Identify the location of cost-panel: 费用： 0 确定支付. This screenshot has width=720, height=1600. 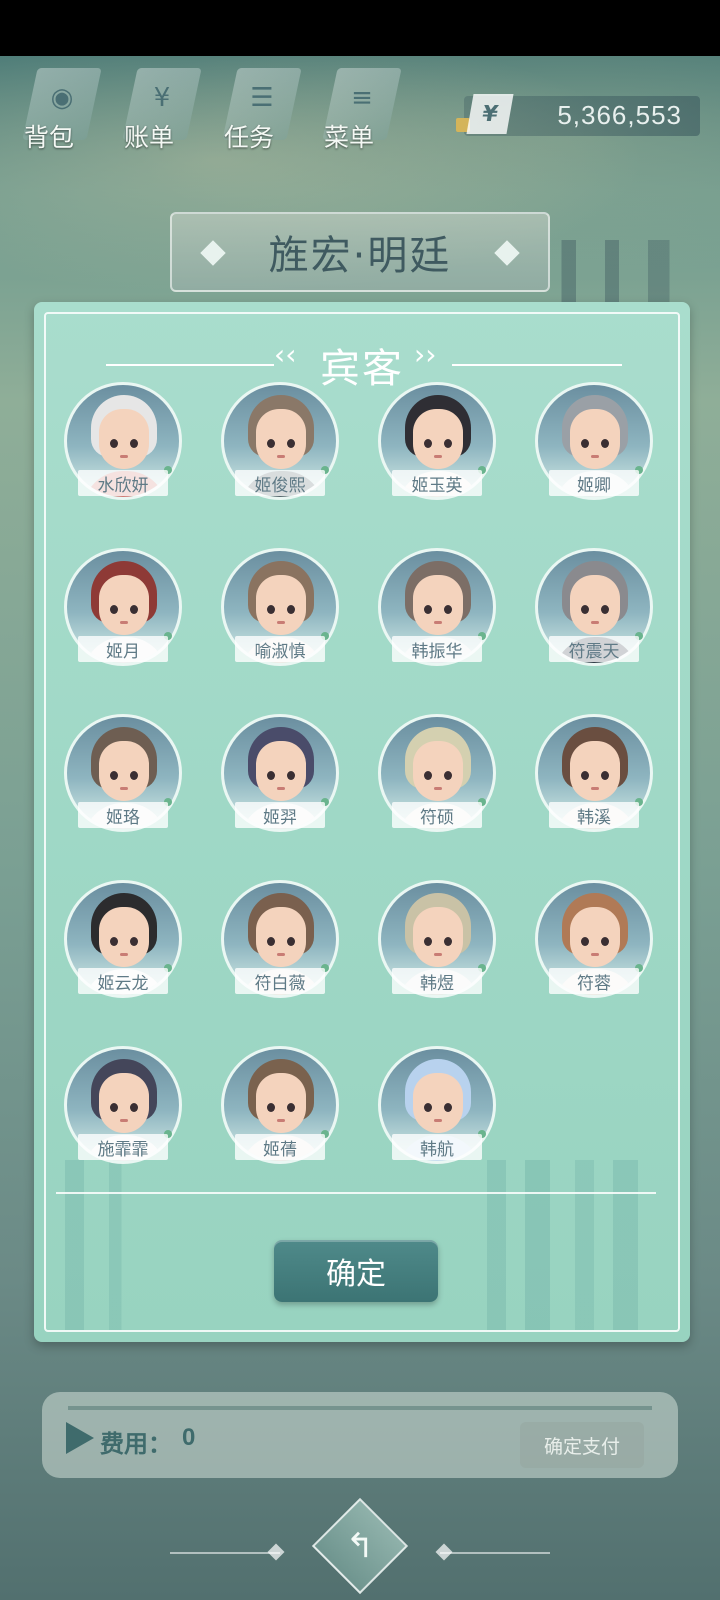
(360, 1435).